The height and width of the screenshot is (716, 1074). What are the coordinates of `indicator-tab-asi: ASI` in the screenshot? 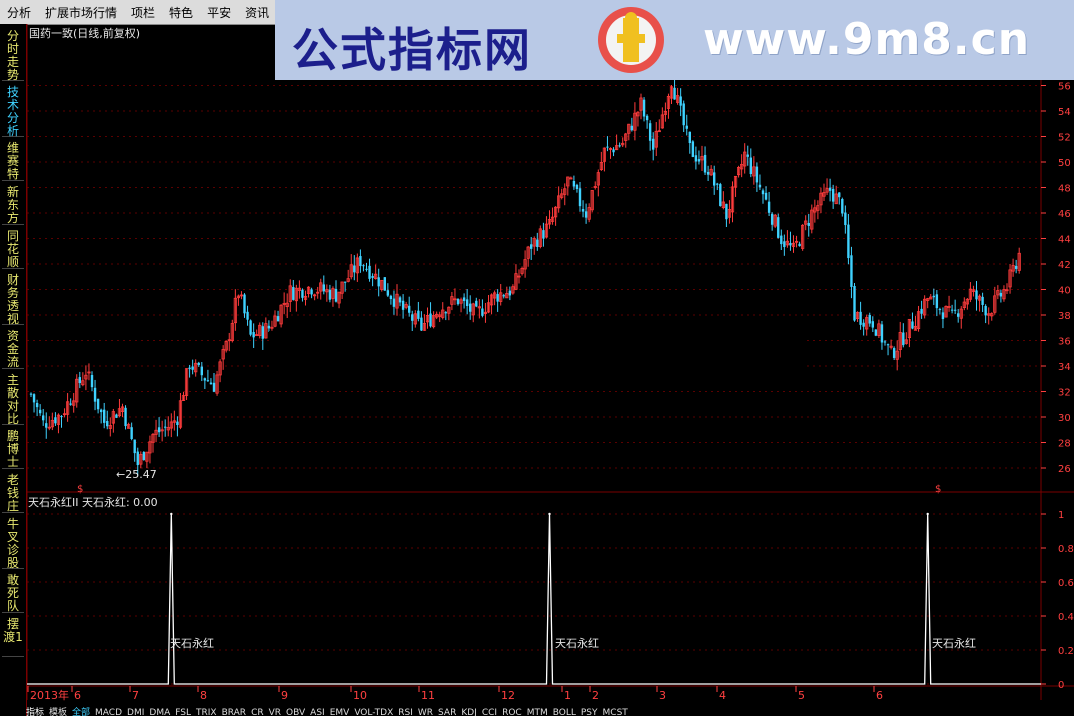 It's located at (317, 712).